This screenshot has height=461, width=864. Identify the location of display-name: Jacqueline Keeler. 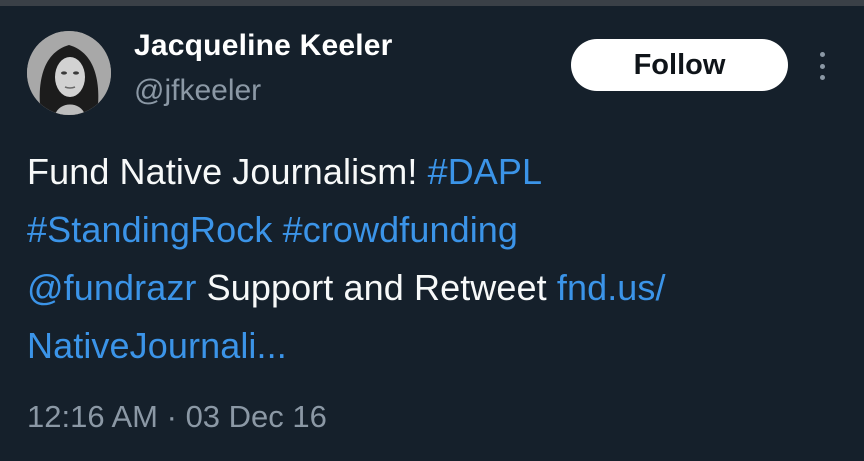
(263, 46).